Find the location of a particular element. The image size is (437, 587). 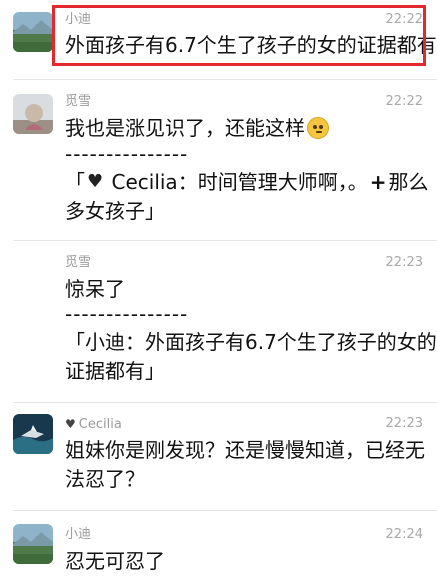

ocean-avatar-image is located at coordinates (33, 434).